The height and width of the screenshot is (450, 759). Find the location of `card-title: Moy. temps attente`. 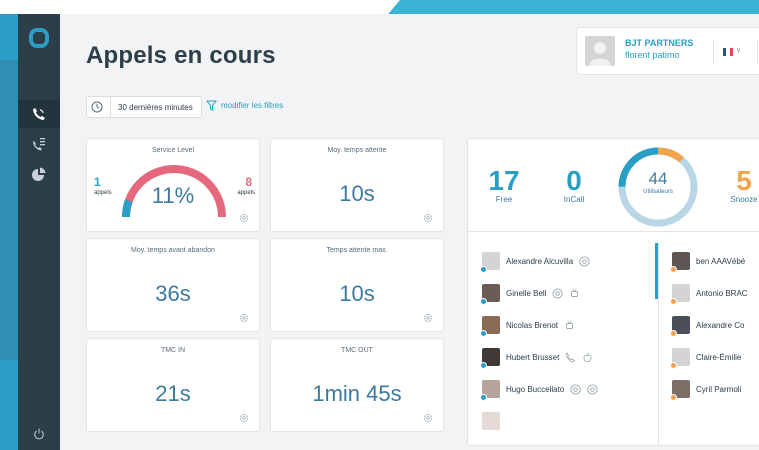

card-title: Moy. temps attente is located at coordinates (357, 150).